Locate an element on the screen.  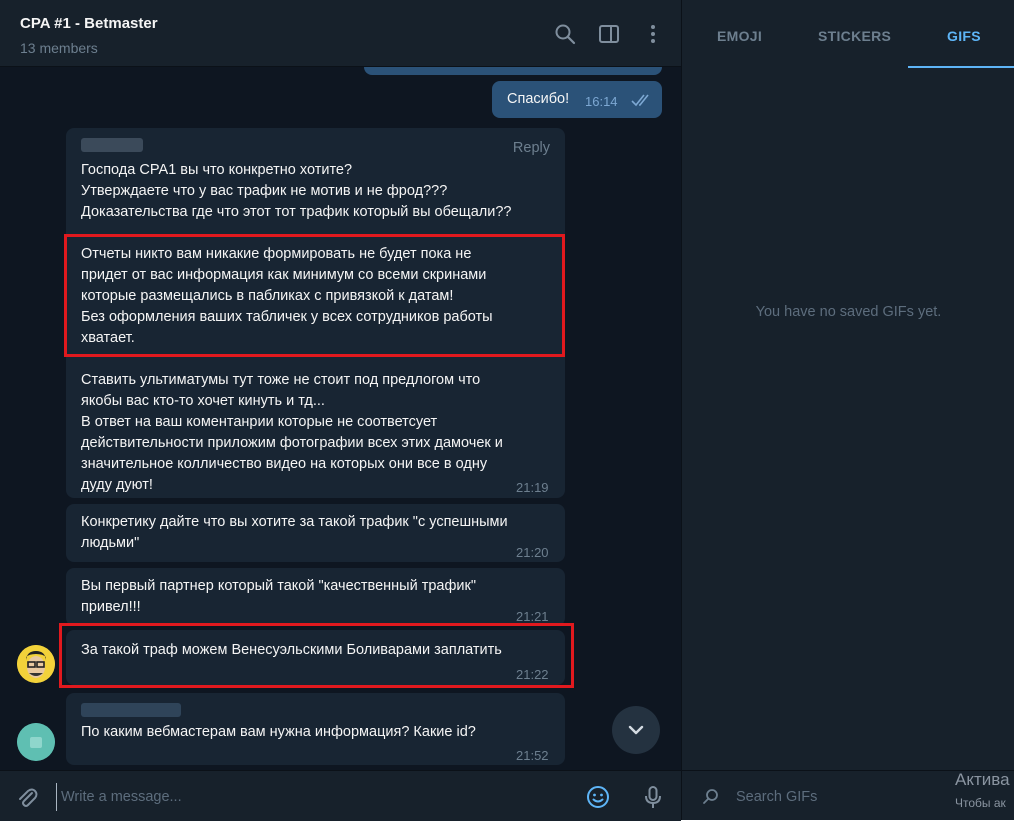
reply-button: Reply is located at coordinates (531, 148).